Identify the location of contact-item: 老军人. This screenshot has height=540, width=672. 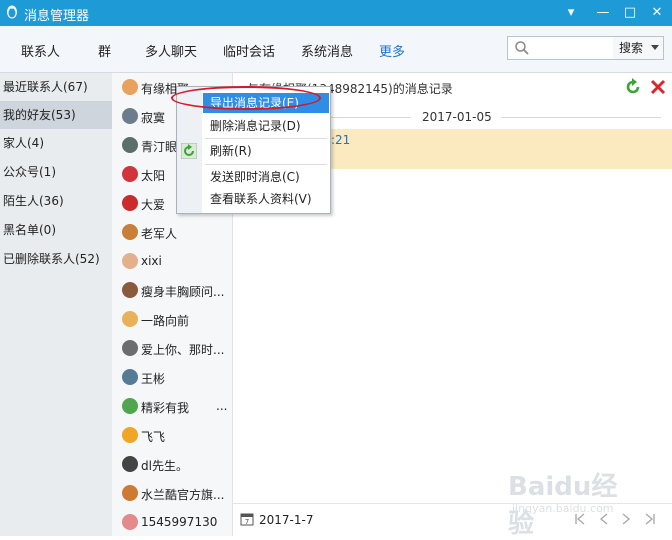
(172, 232).